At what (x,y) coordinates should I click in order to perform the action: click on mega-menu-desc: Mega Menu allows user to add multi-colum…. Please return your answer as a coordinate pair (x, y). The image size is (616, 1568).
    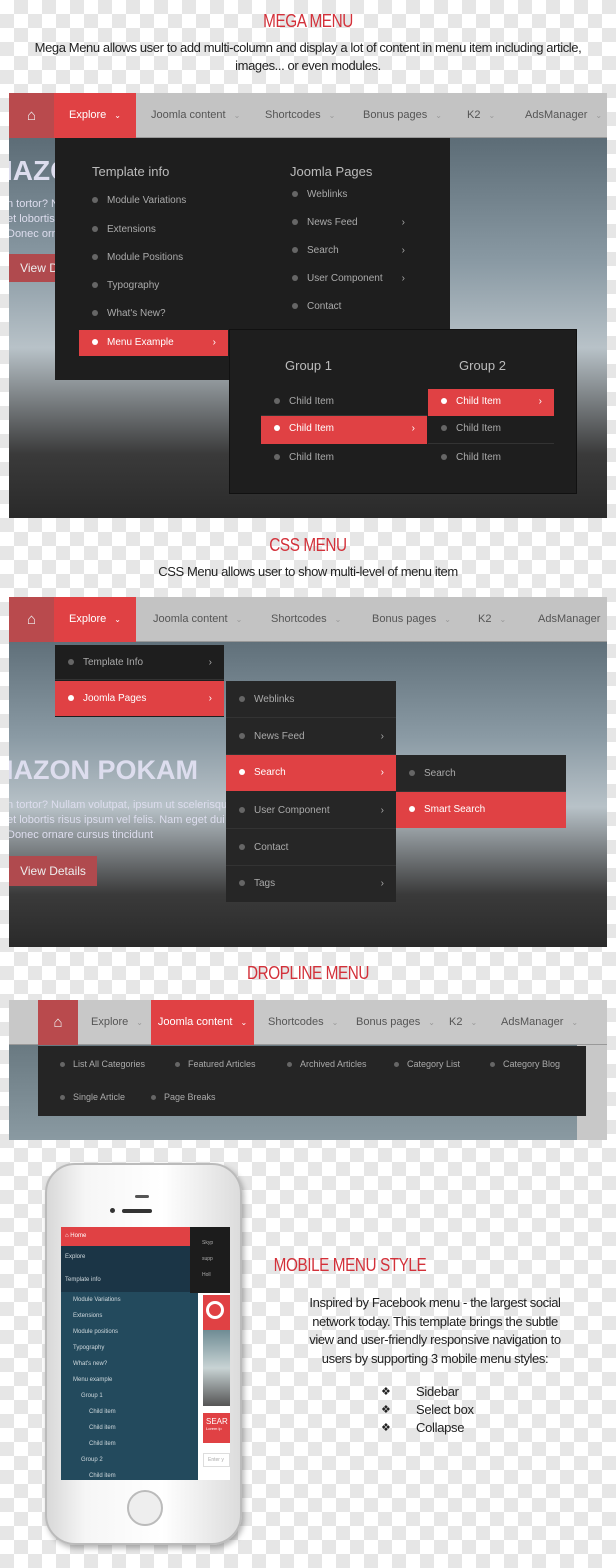
    Looking at the image, I should click on (308, 57).